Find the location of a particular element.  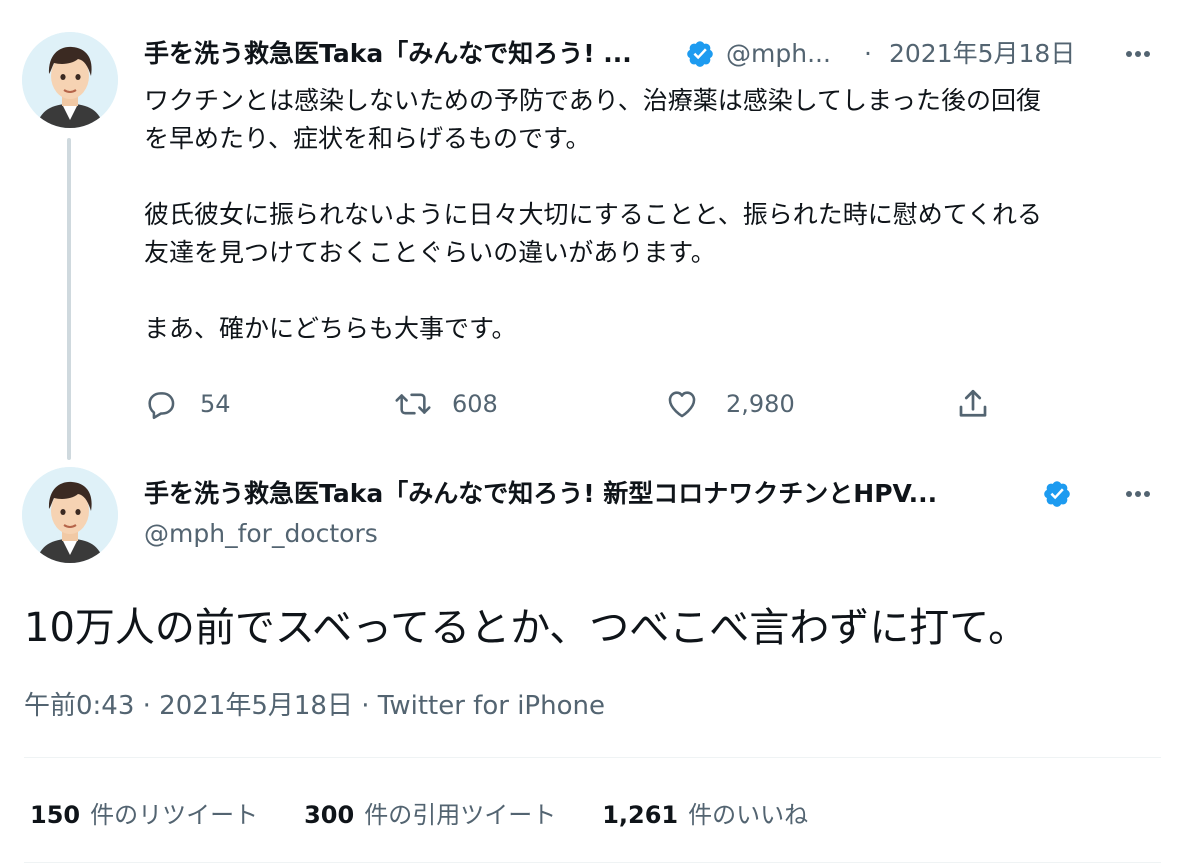

author-handle: @mph_for_doctors is located at coordinates (261, 534).